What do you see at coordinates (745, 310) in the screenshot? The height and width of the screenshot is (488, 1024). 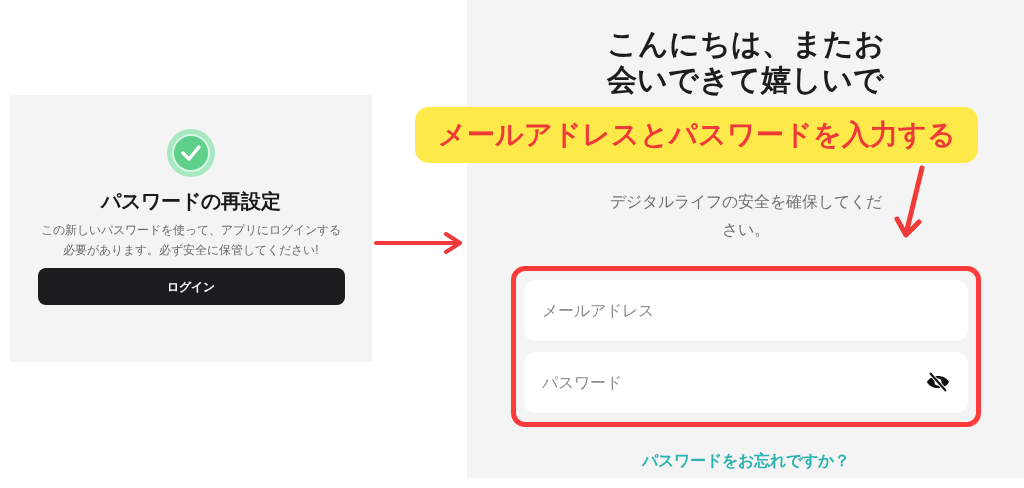 I see `email-field: メールアドレス` at bounding box center [745, 310].